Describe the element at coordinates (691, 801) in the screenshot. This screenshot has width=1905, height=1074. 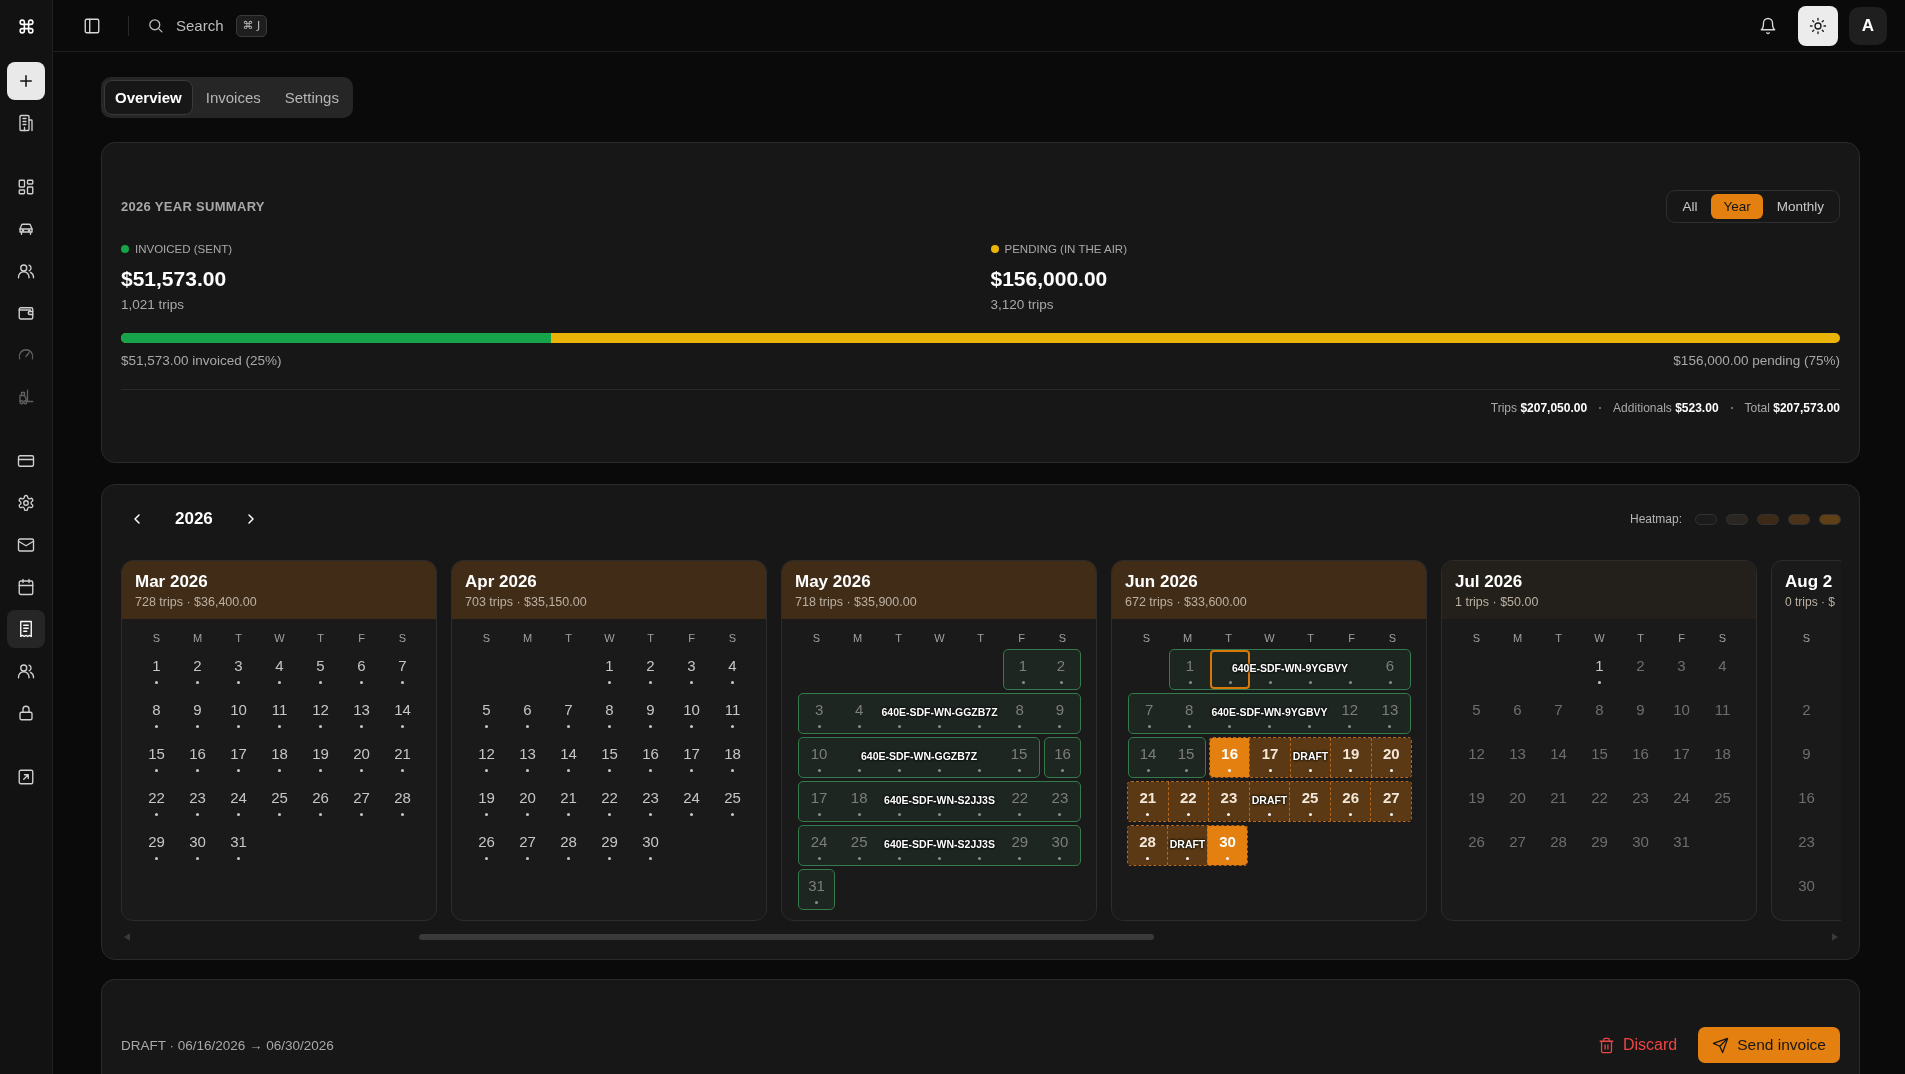
I see `day-cell: 24` at that location.